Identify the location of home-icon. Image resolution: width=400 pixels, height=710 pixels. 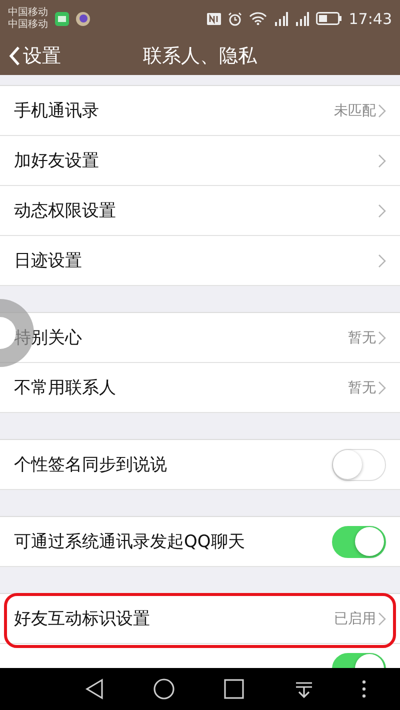
(164, 689).